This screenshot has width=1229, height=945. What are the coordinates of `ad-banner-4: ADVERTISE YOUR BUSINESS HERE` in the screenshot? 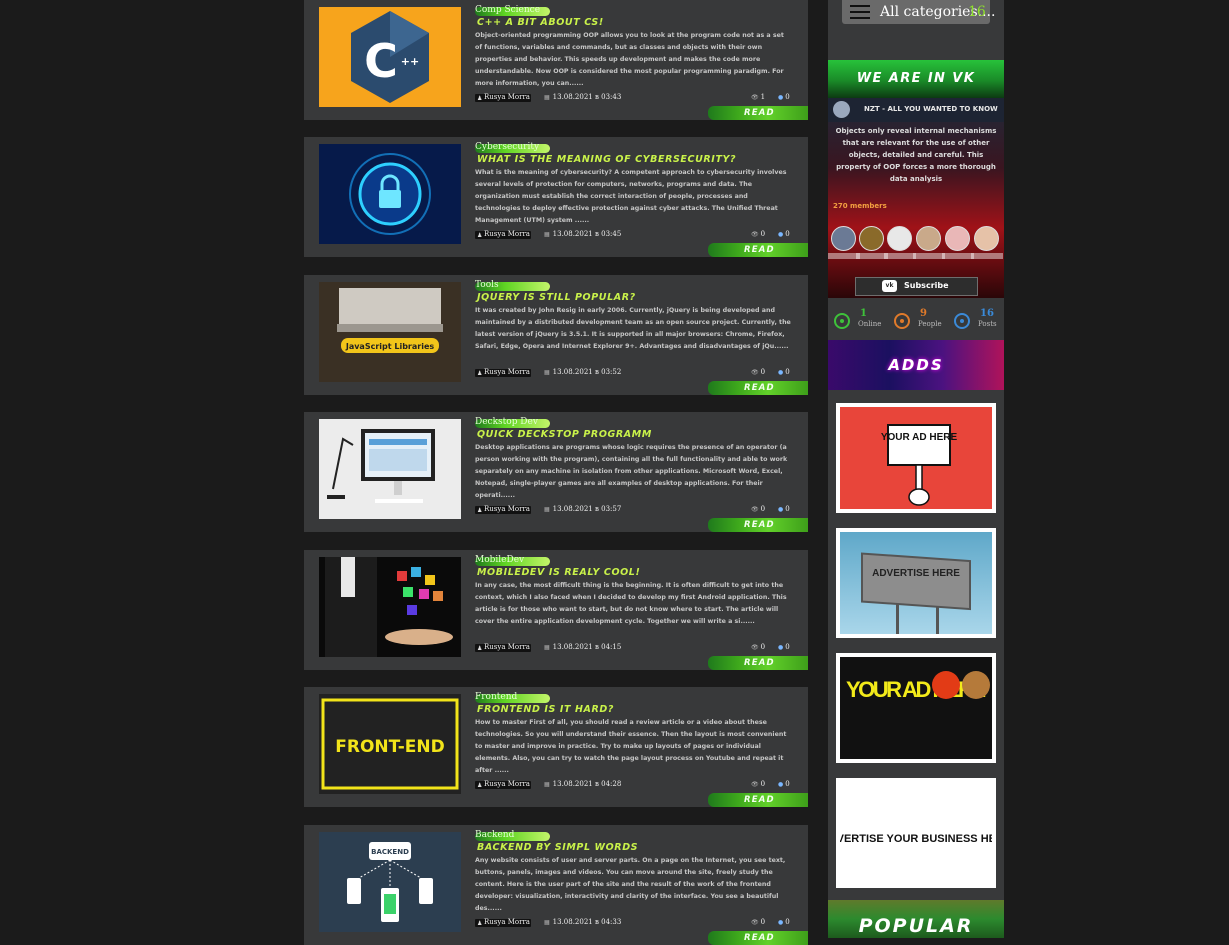 It's located at (916, 833).